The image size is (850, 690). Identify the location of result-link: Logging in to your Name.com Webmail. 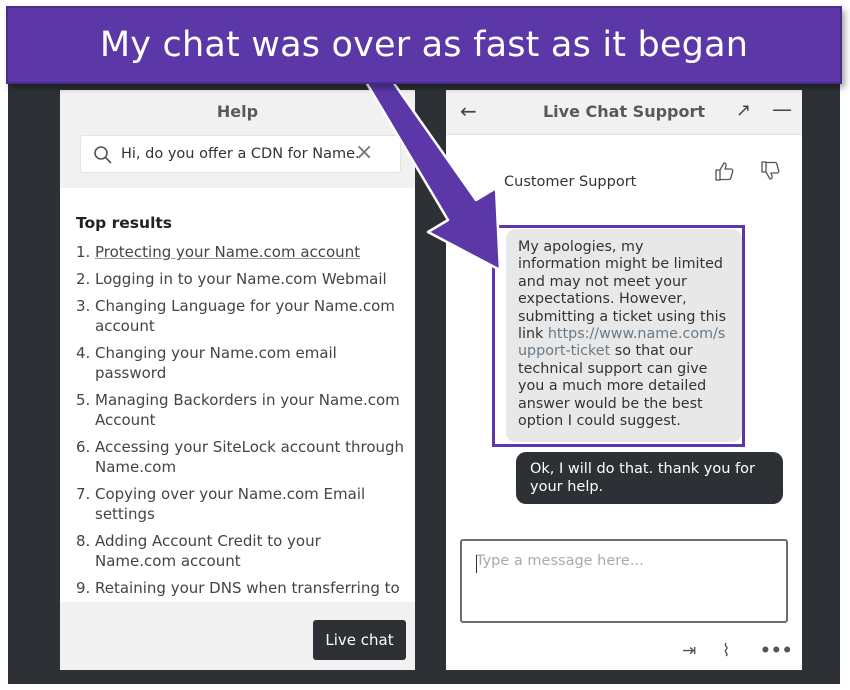
(250, 279).